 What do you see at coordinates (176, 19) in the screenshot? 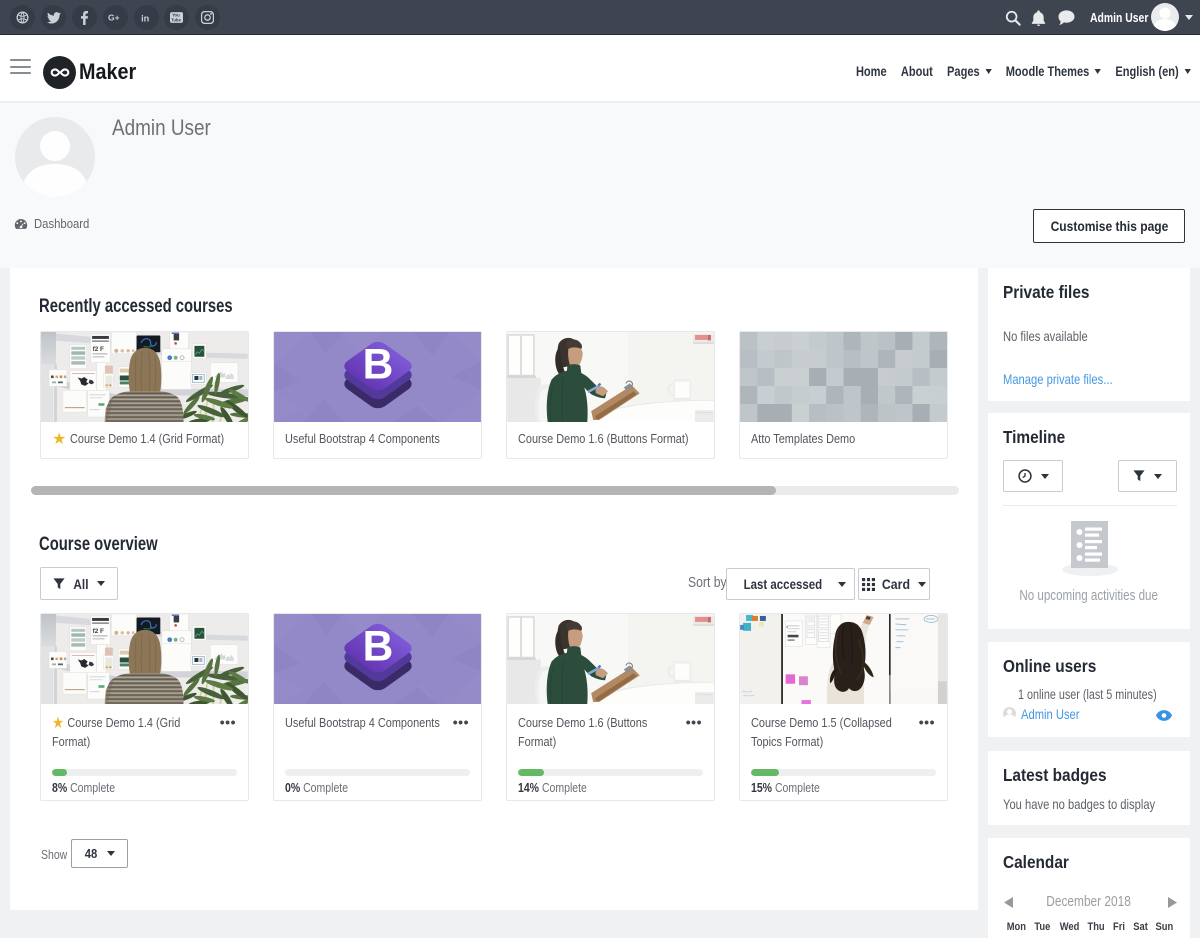
I see `svg-text: Tube` at bounding box center [176, 19].